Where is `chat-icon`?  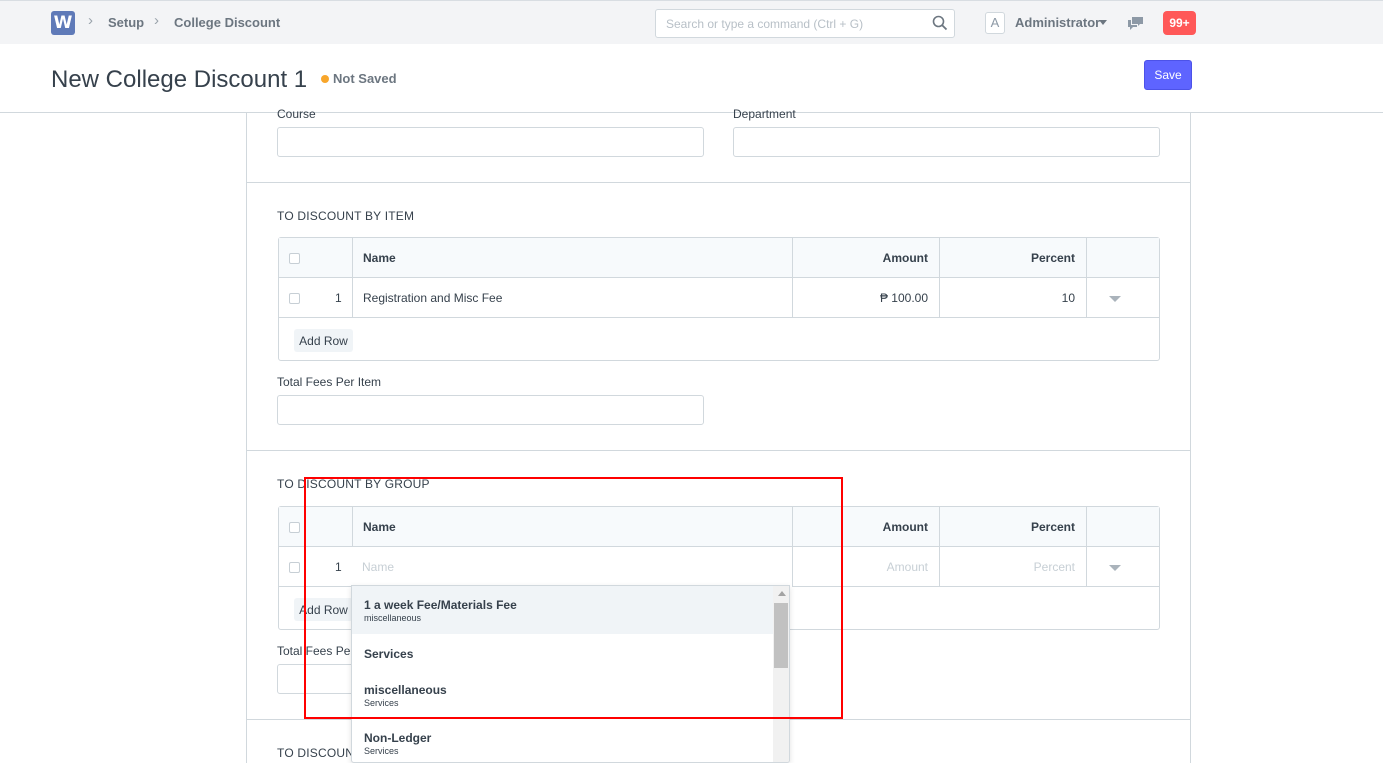
chat-icon is located at coordinates (1136, 23).